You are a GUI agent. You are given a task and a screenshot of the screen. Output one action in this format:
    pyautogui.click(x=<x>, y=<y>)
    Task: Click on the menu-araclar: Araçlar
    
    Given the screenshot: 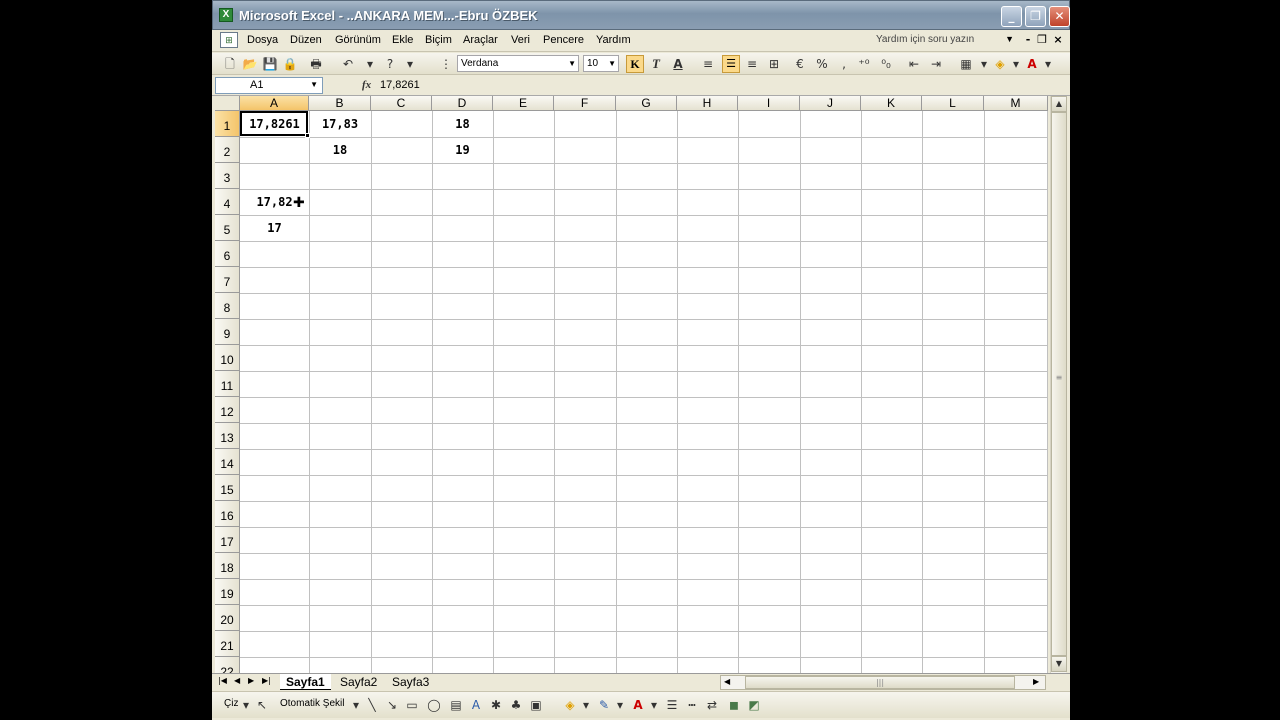 What is the action you would take?
    pyautogui.click(x=480, y=40)
    